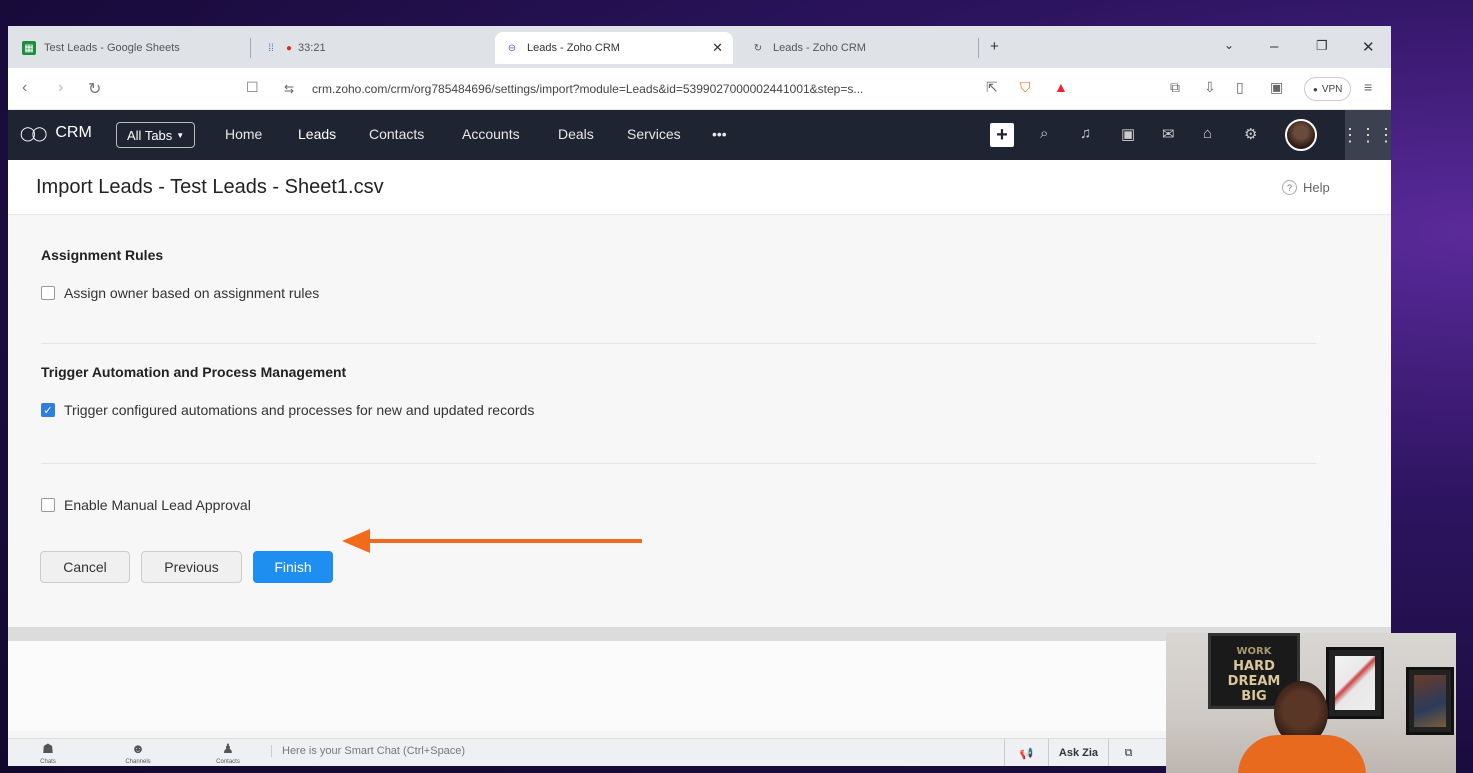 Image resolution: width=1473 pixels, height=773 pixels. Describe the element at coordinates (94, 89) in the screenshot. I see `reload-page-icon: ↻` at that location.